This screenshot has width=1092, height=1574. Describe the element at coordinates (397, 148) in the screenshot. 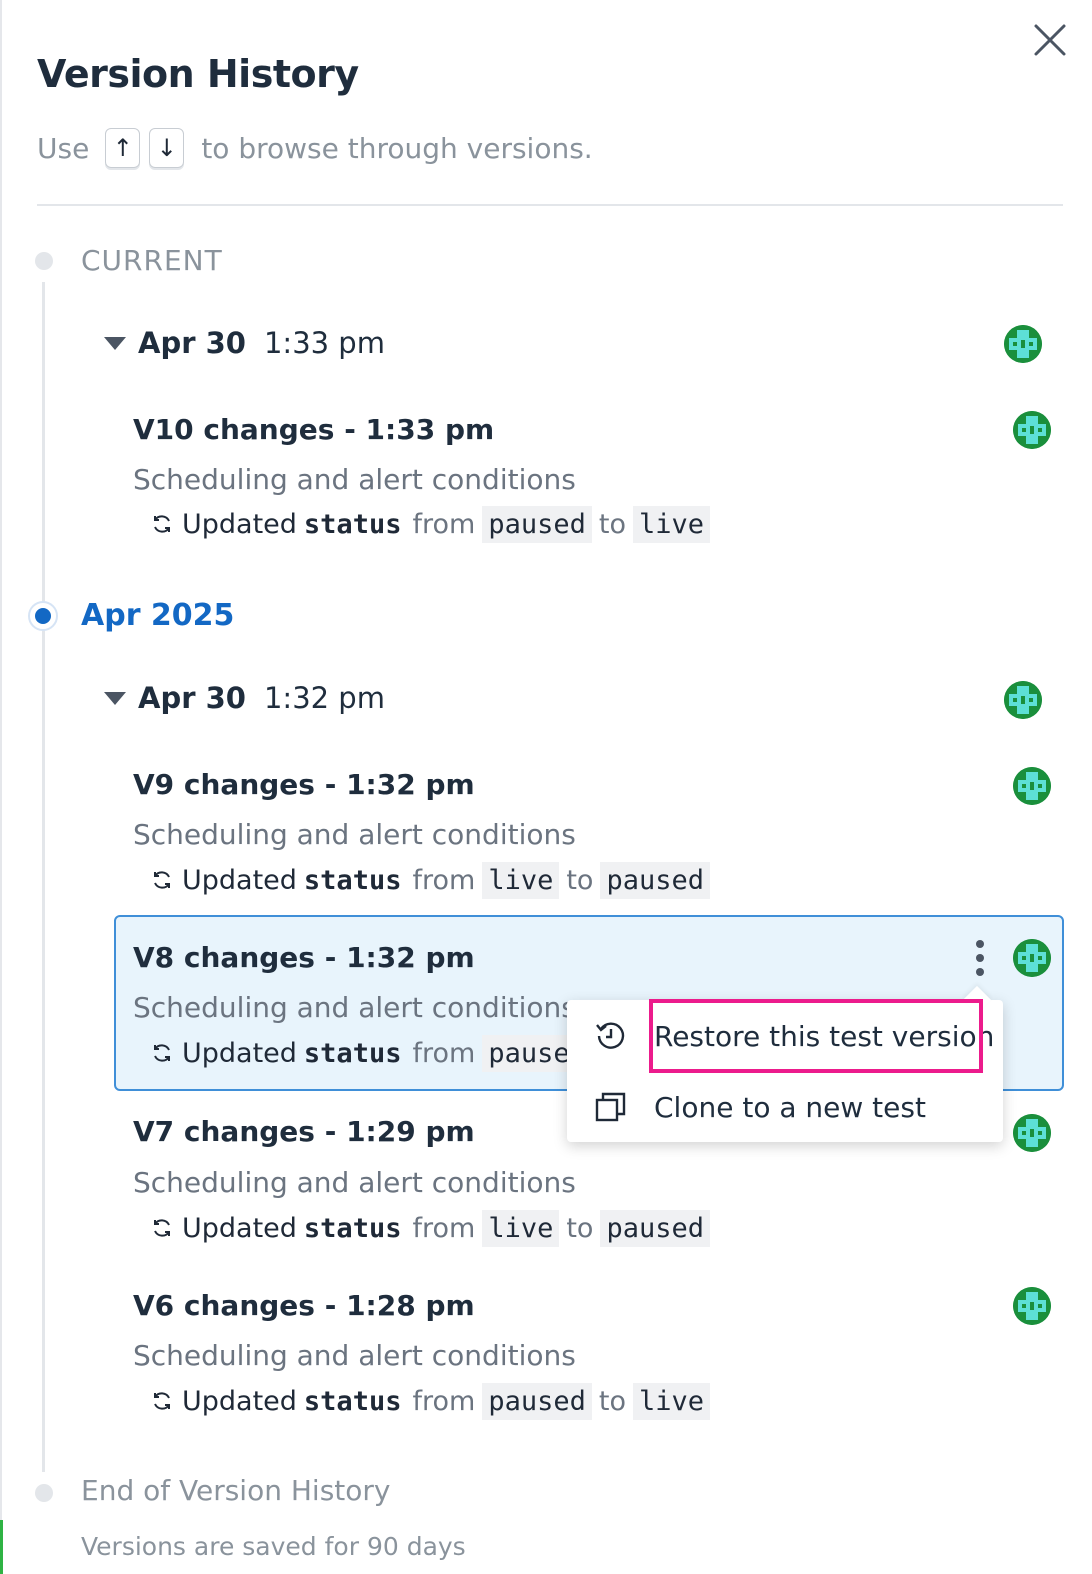

I see `hint-suffix: to browse through versions.` at that location.